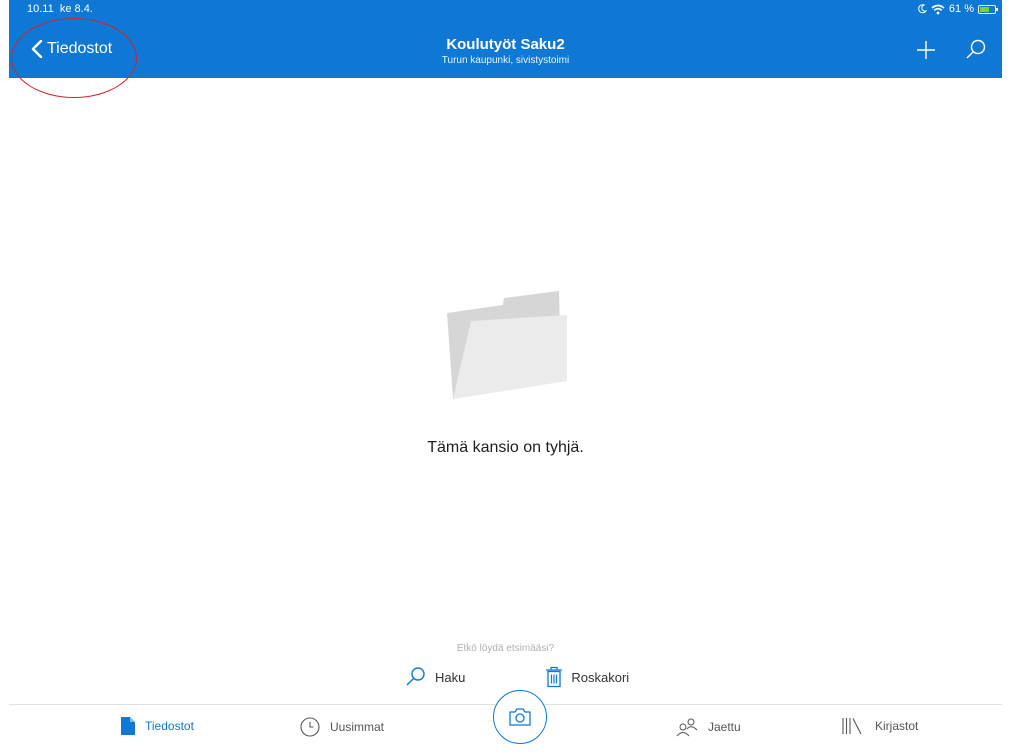  I want to click on status-date: ke 8.4., so click(76, 9).